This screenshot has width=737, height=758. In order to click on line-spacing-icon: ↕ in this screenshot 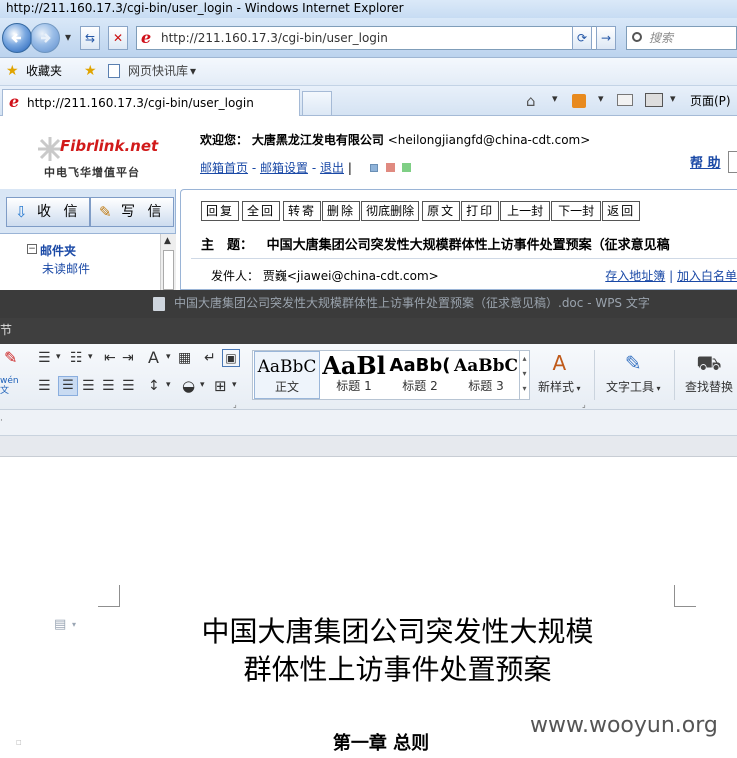, I will do `click(154, 386)`.